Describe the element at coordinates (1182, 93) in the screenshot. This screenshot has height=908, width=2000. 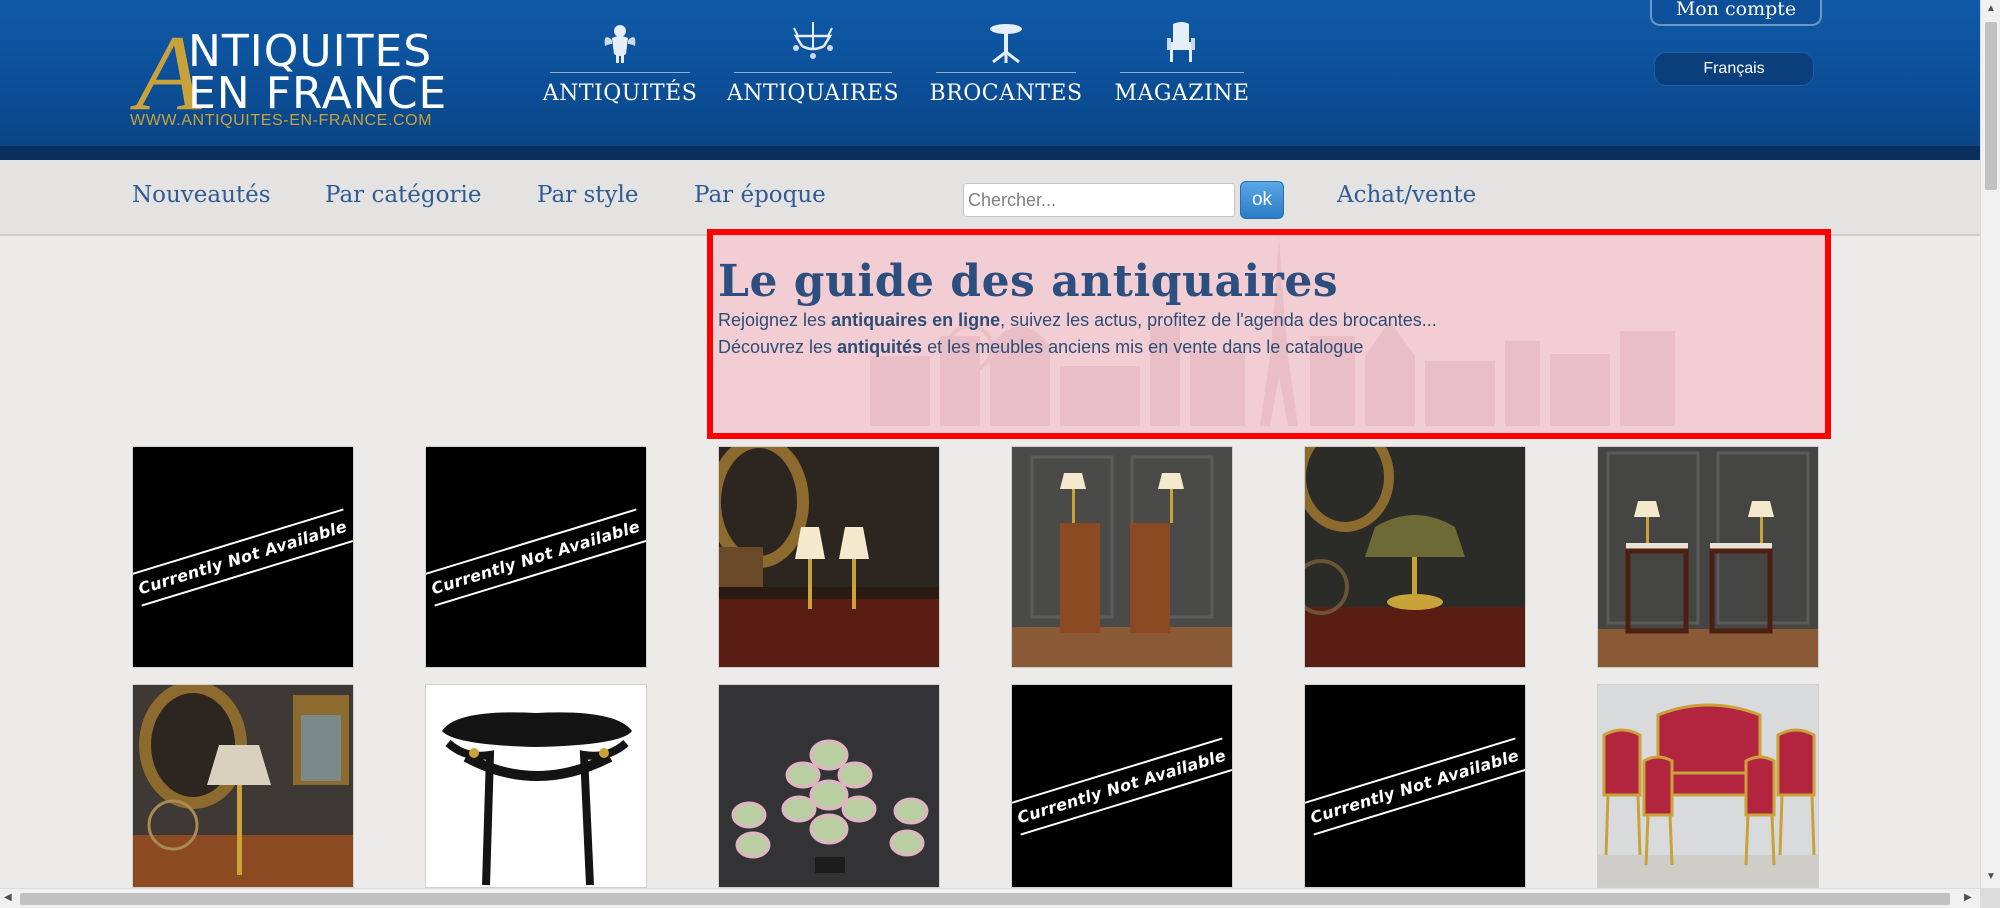
I see `nav-label: MAGAZINE` at that location.